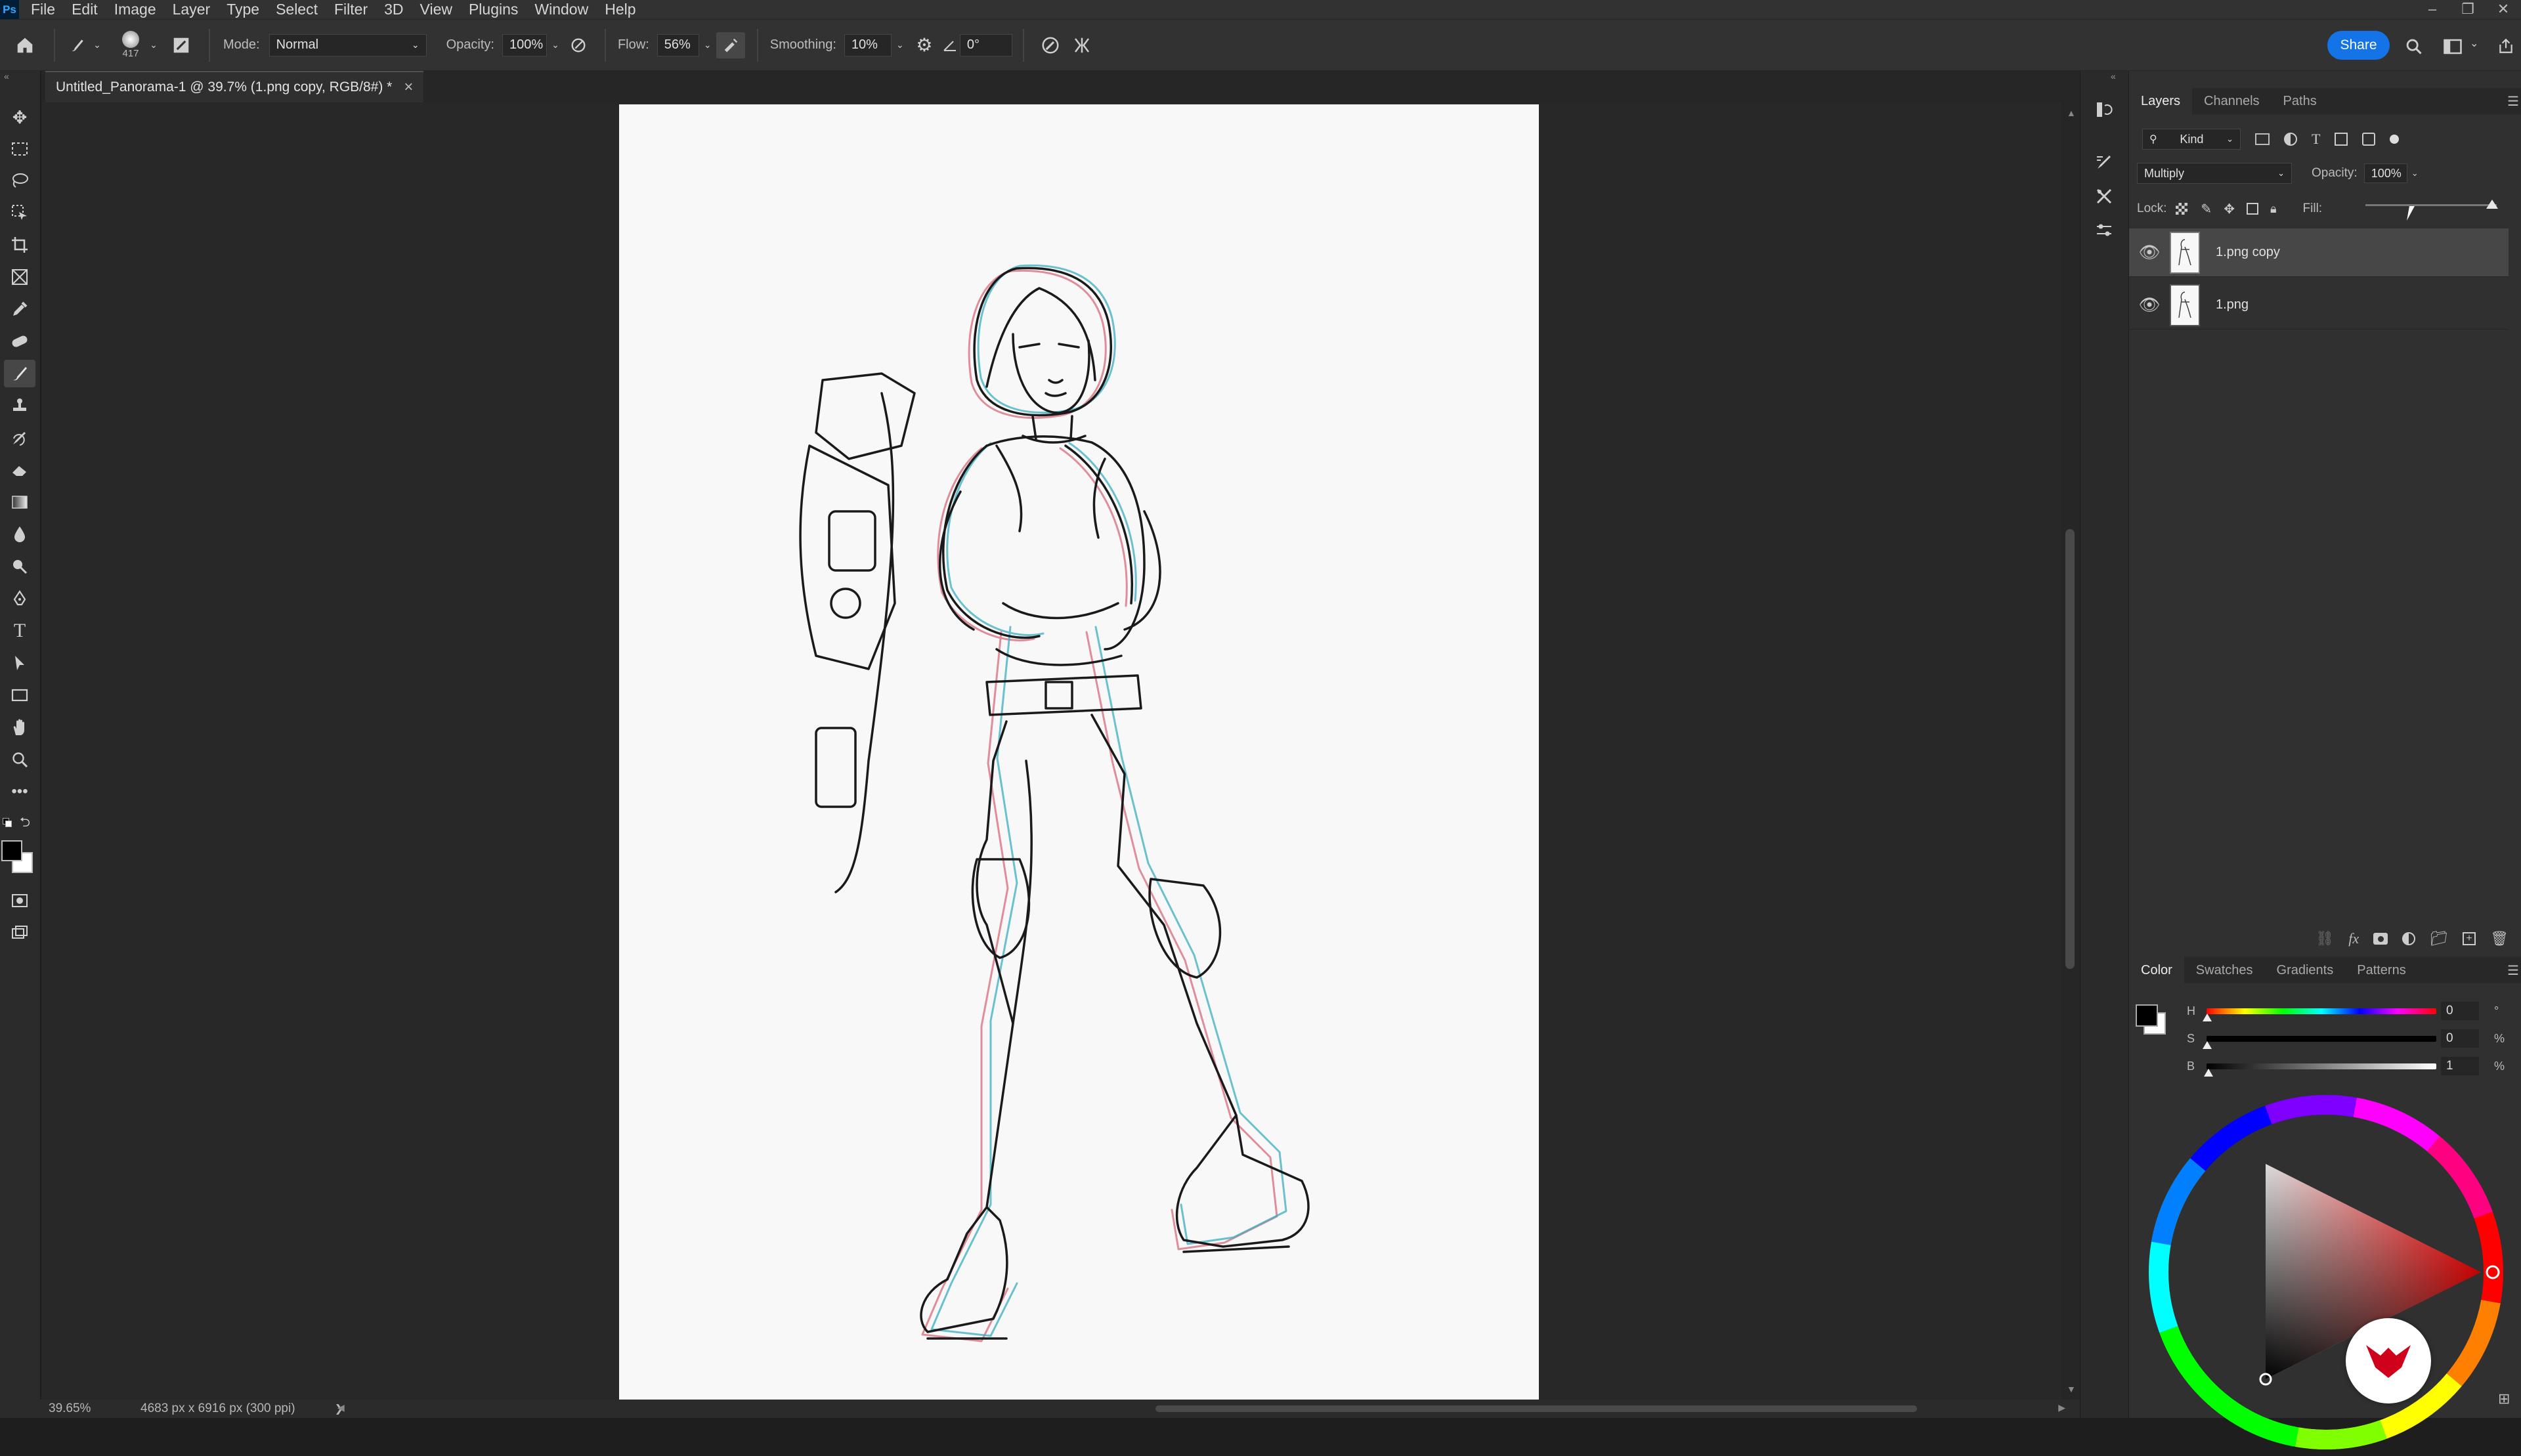 The height and width of the screenshot is (1456, 2521). Describe the element at coordinates (985, 44) in the screenshot. I see `angle-field: 0°` at that location.